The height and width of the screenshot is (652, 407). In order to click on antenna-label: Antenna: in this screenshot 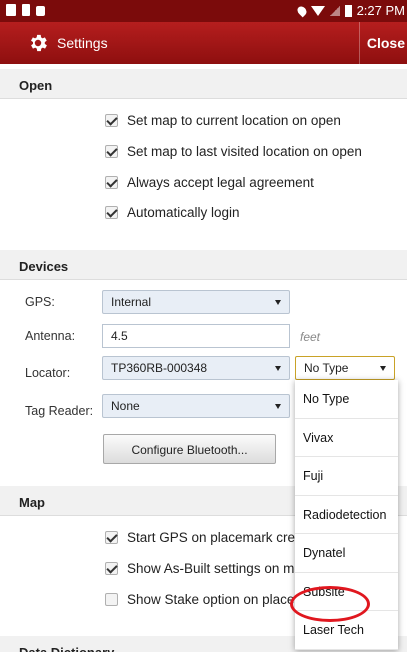, I will do `click(50, 336)`.